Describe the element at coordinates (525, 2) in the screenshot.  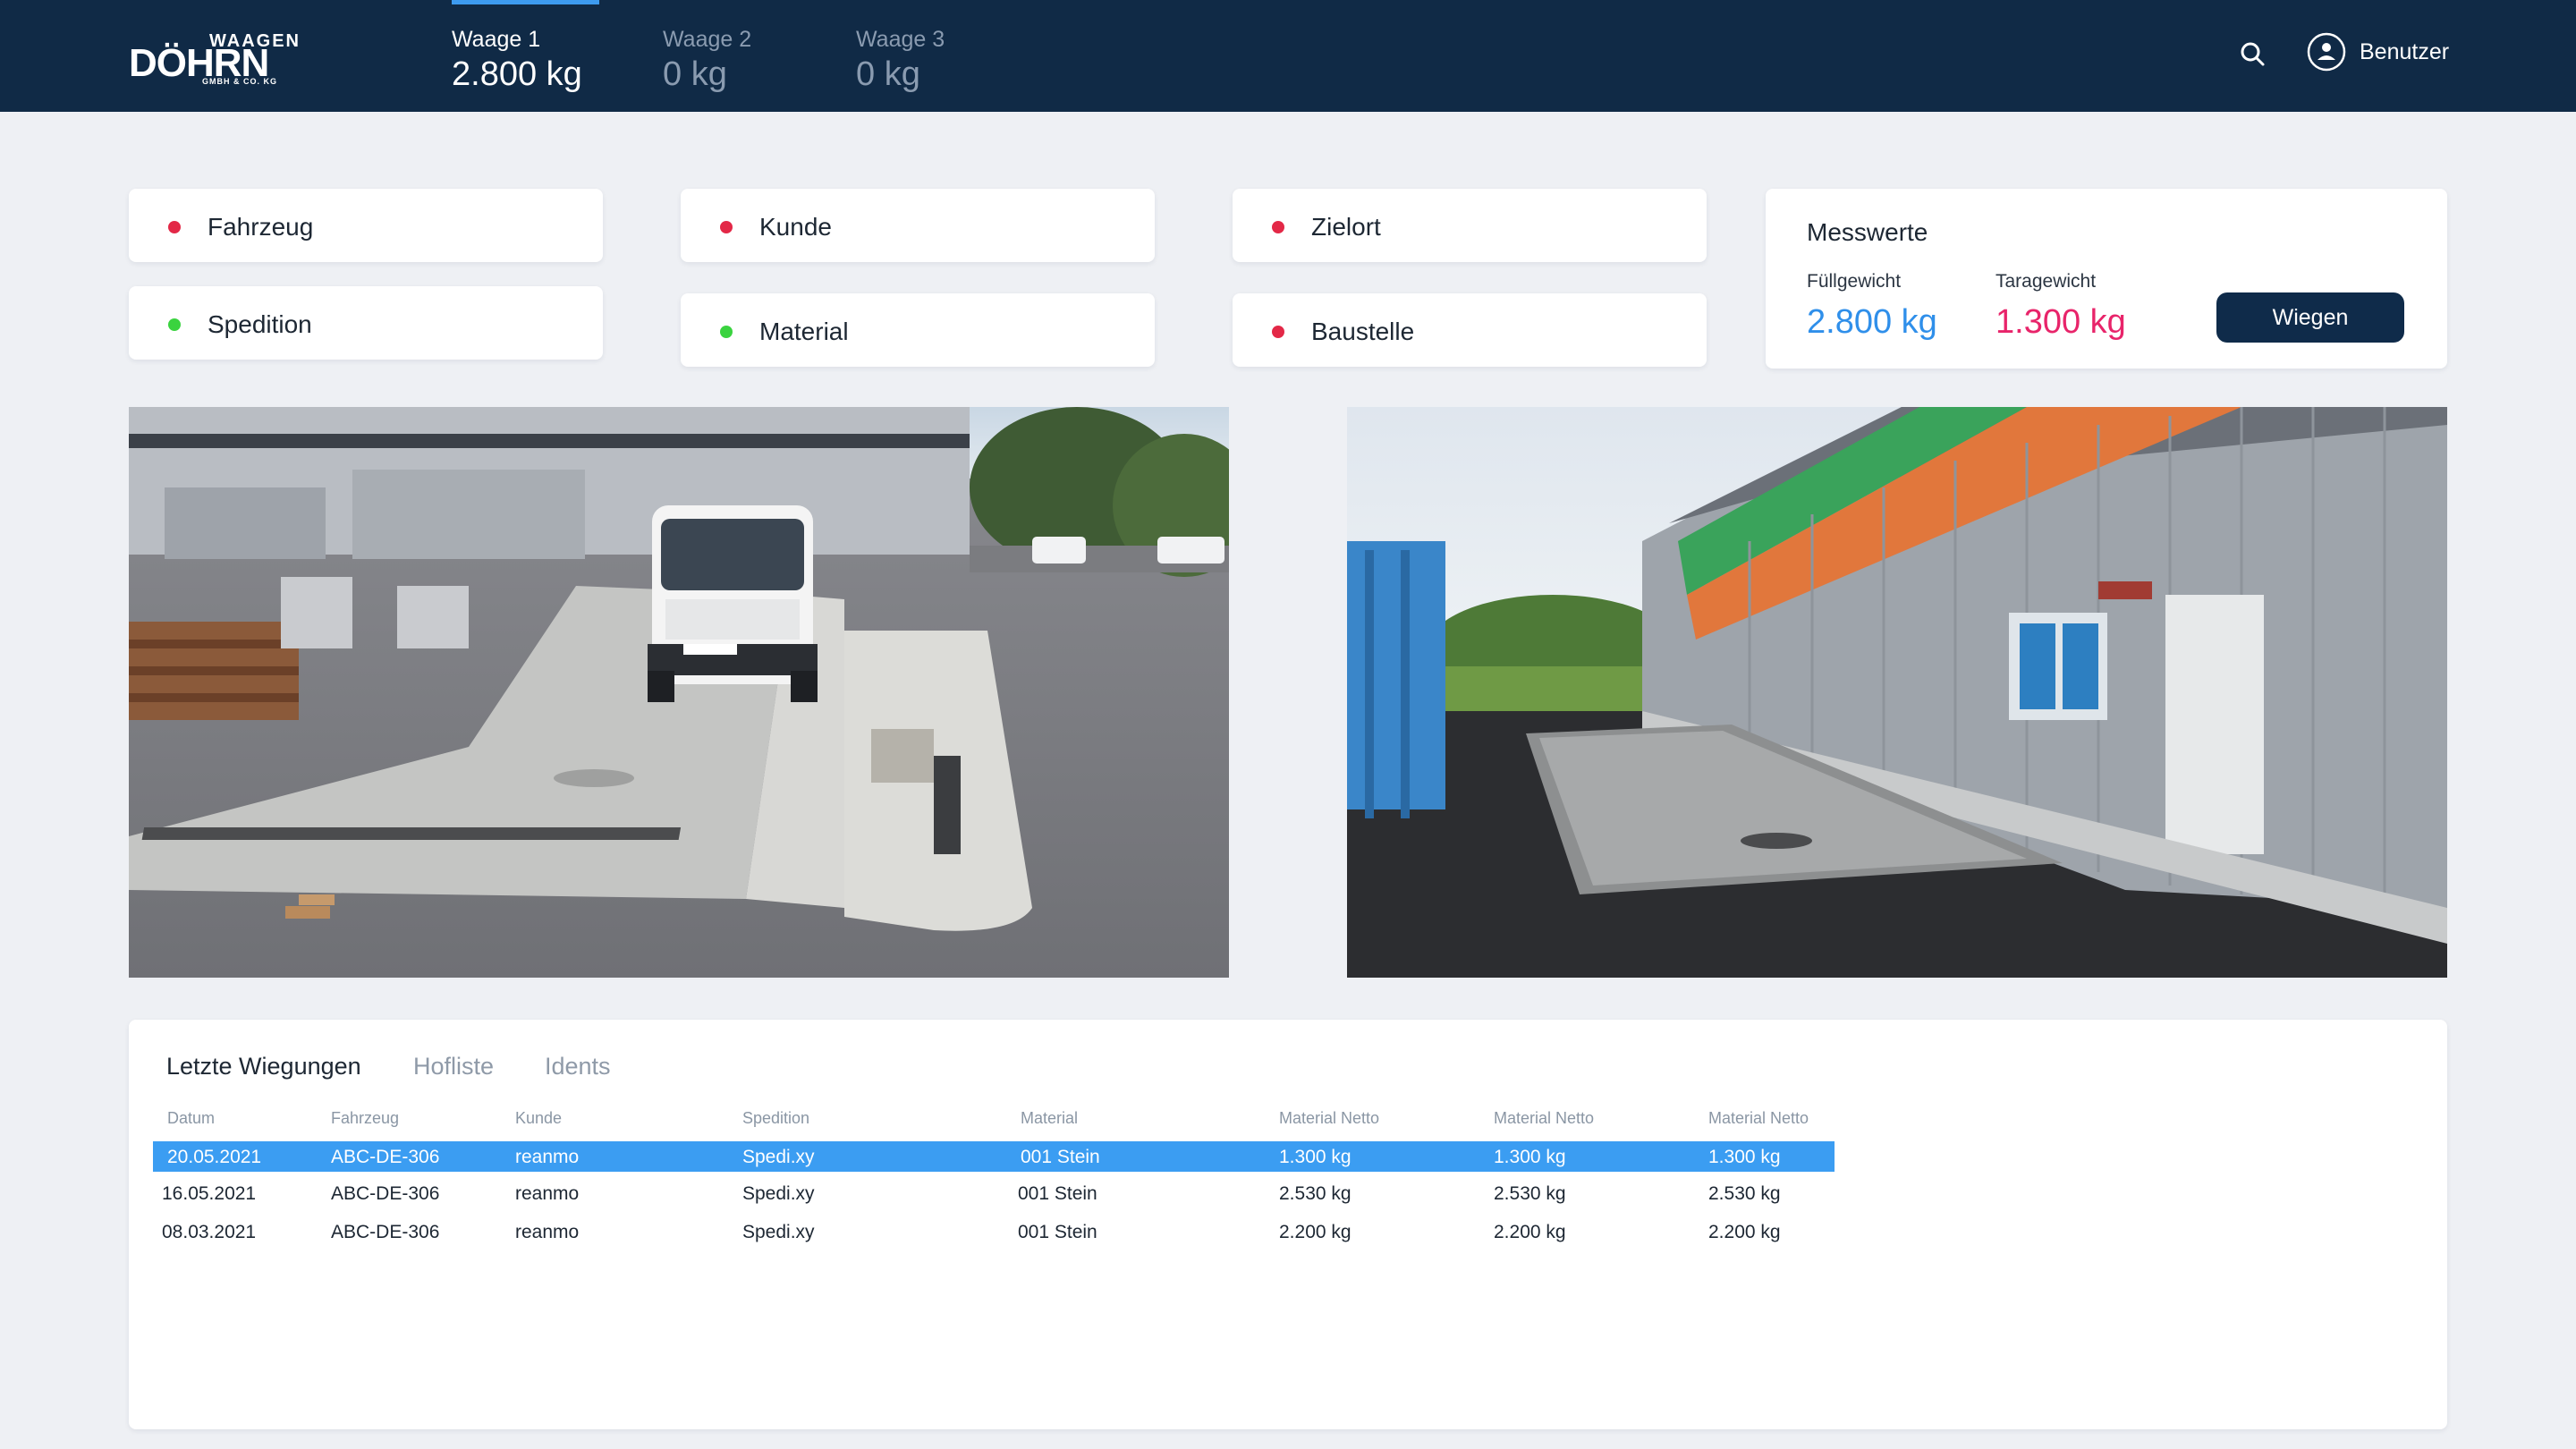
I see `active-tab-indicator` at that location.